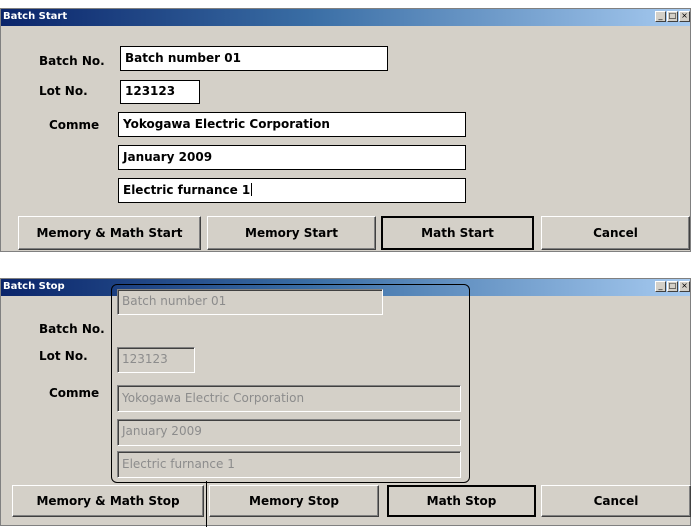  I want to click on window-title: Batch Start, so click(35, 16).